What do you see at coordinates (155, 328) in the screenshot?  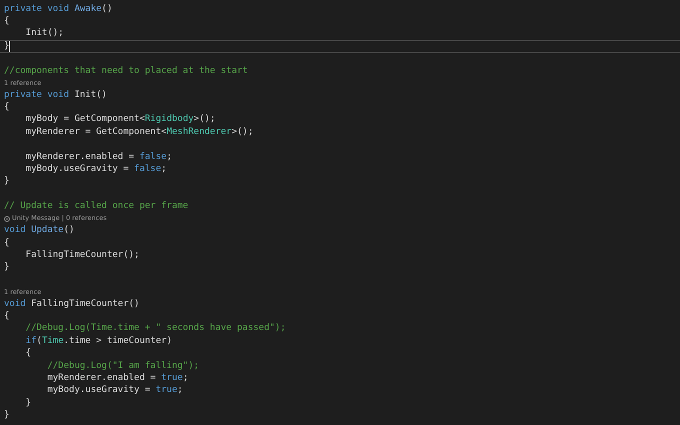 I see `code-line: //Debug.Log(Time.time + " seconds have passed");` at bounding box center [155, 328].